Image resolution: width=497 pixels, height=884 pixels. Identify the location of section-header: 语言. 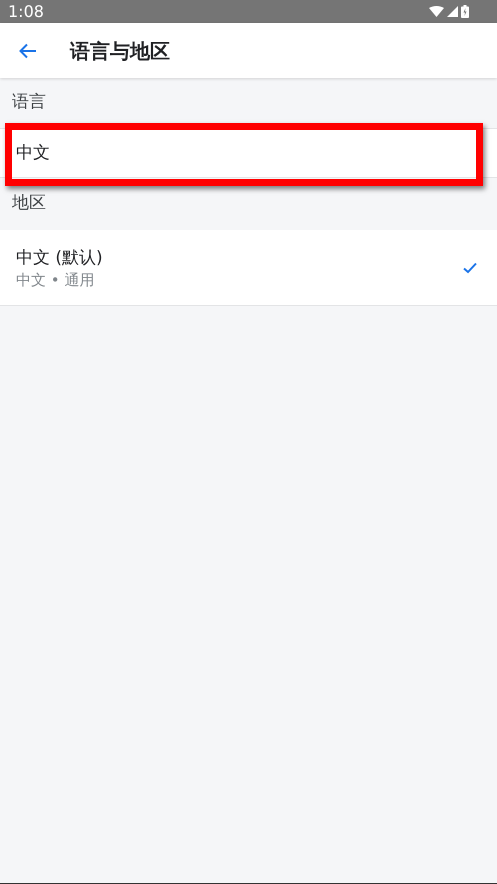
(29, 102).